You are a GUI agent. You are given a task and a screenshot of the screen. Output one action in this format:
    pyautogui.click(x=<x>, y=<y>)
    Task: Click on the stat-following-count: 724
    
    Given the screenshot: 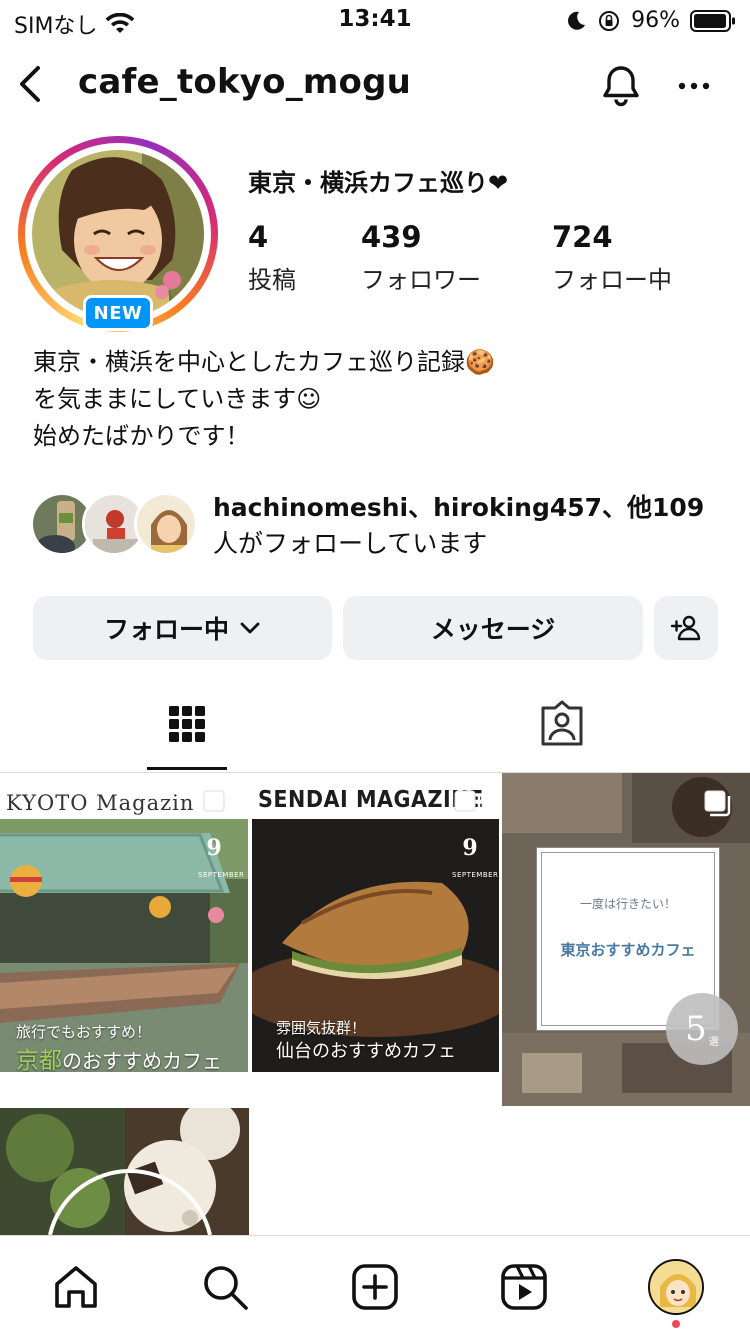 What is the action you would take?
    pyautogui.click(x=582, y=237)
    